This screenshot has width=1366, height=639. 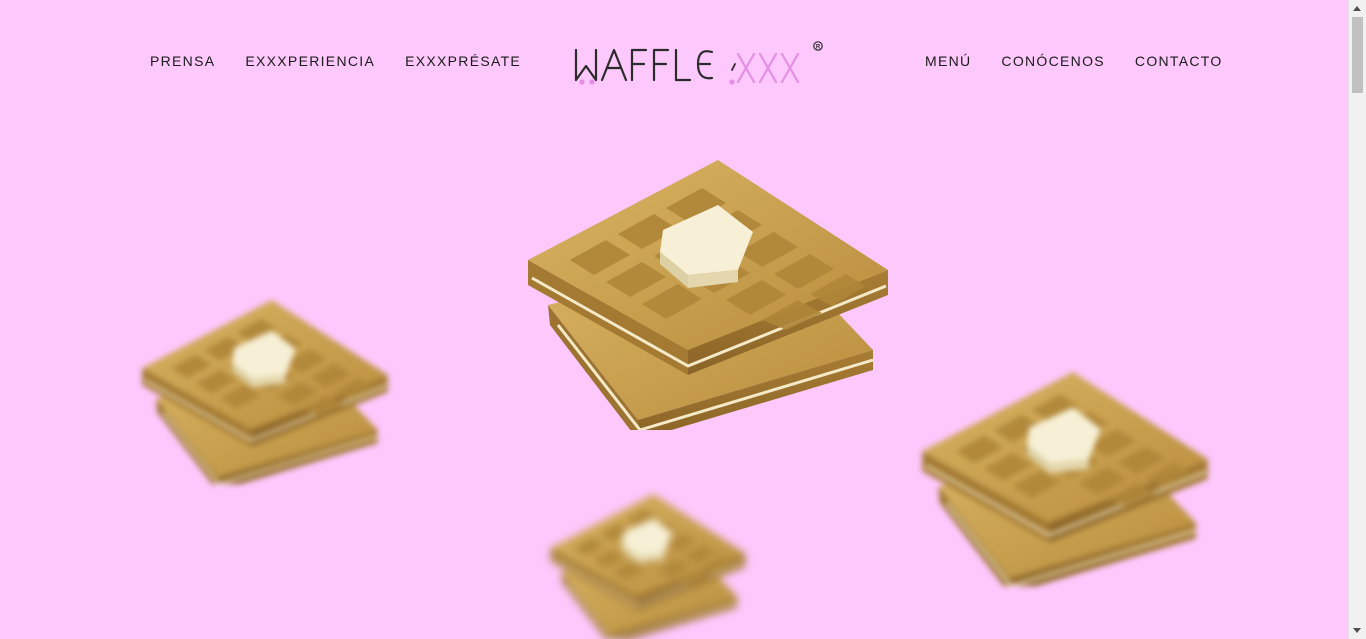 I want to click on nav-link-contacto: CONTACTO, so click(x=1179, y=61).